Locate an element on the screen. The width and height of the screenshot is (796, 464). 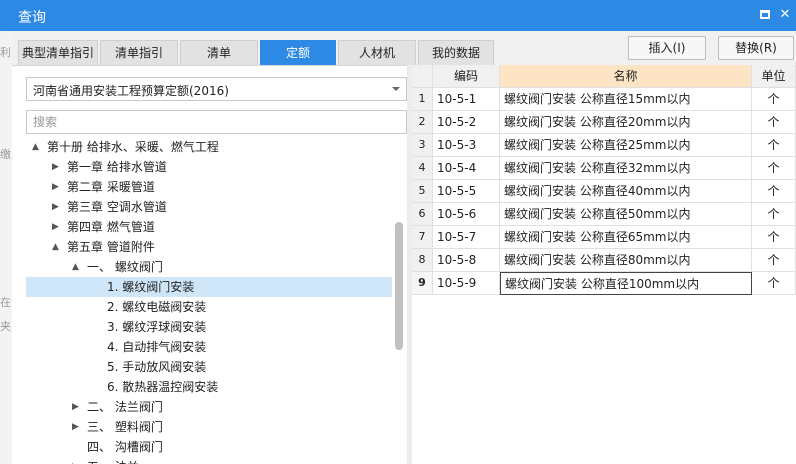
maximize-icon is located at coordinates (765, 15).